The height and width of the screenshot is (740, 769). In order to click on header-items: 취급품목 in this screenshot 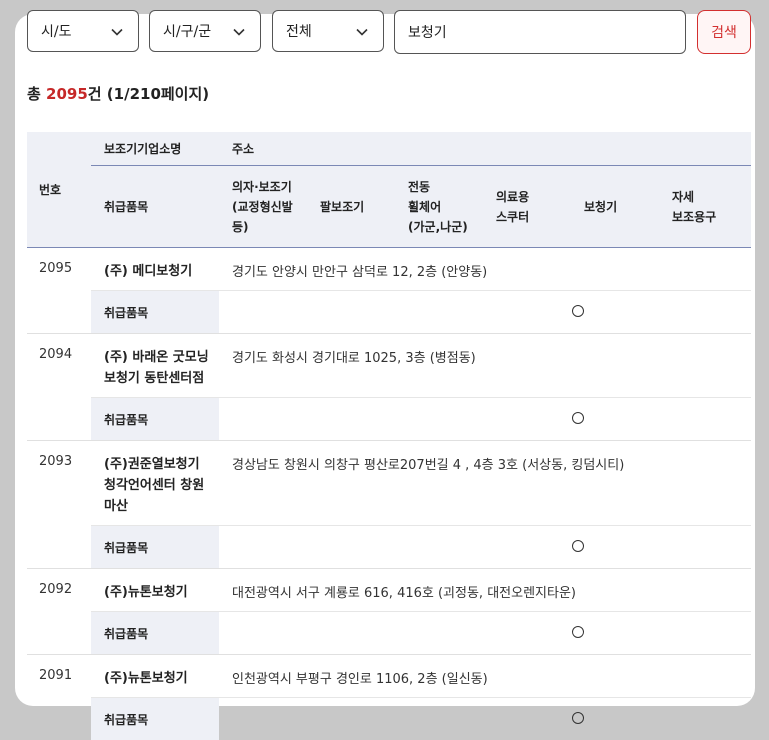, I will do `click(155, 207)`.